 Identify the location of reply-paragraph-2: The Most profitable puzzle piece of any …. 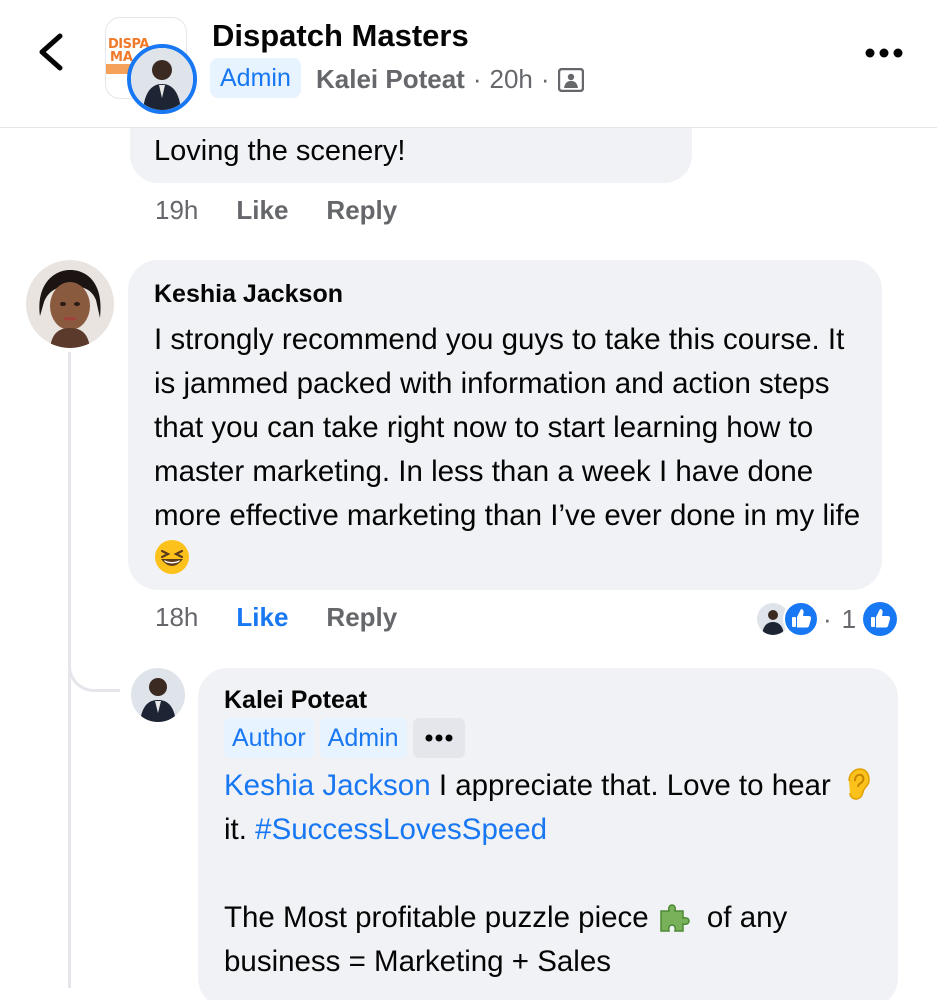
(554, 940).